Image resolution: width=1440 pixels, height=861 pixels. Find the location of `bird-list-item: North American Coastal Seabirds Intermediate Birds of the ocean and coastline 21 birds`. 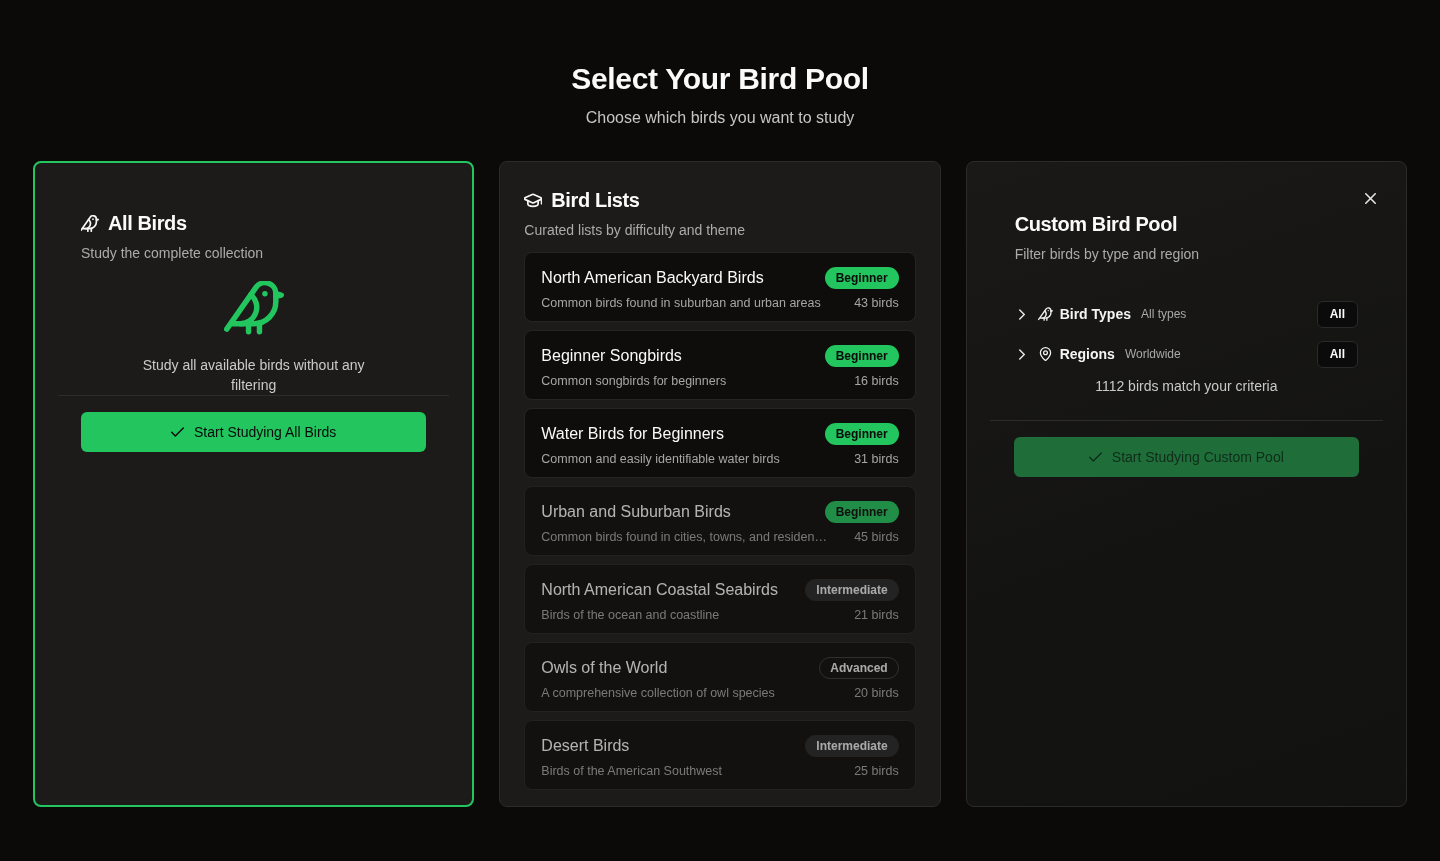

bird-list-item: North American Coastal Seabirds Intermediate Birds of the ocean and coastline 21 birds is located at coordinates (720, 599).